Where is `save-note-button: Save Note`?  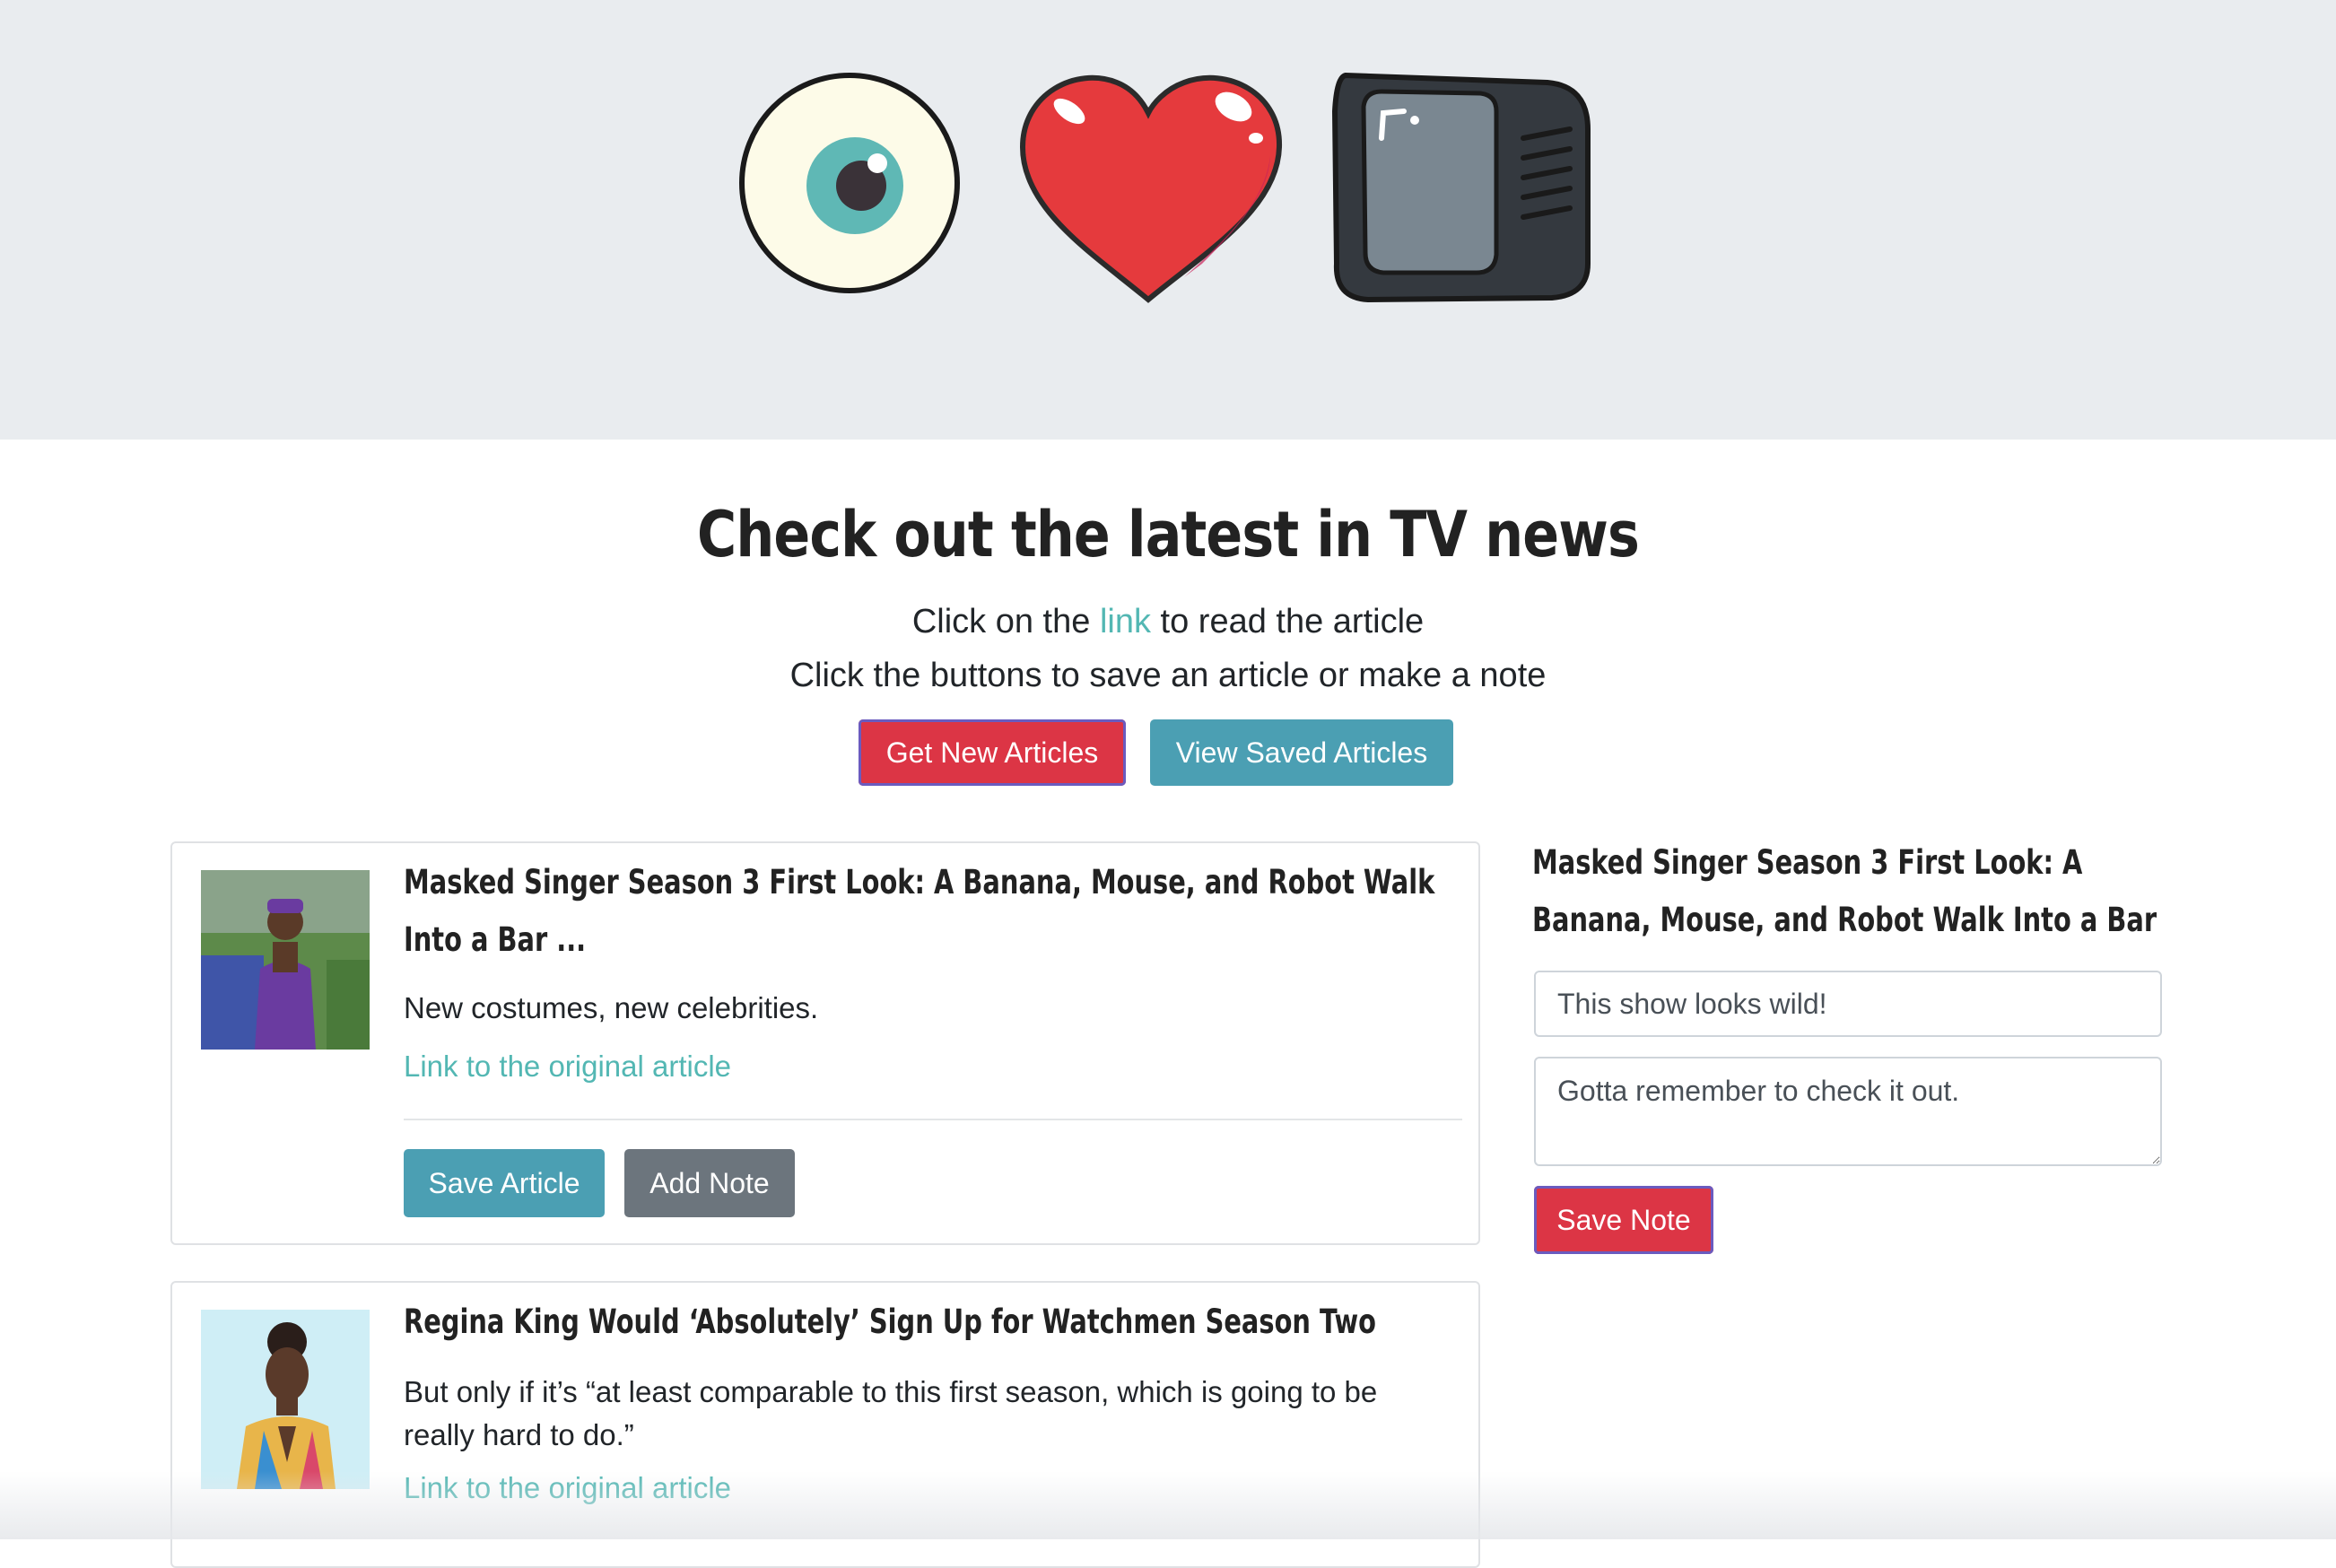
save-note-button: Save Note is located at coordinates (1623, 1220).